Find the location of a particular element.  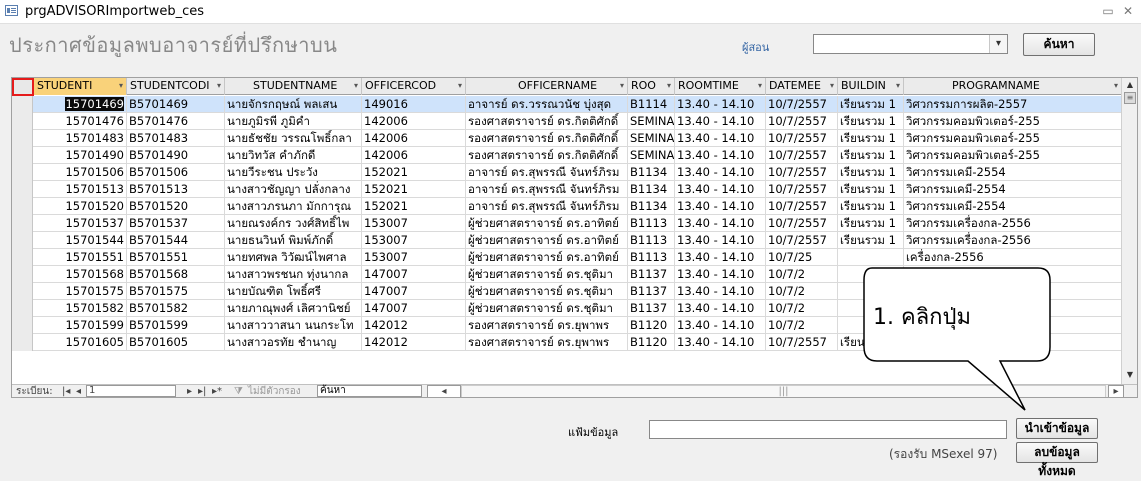

table-cell: 15701506 is located at coordinates (80, 172).